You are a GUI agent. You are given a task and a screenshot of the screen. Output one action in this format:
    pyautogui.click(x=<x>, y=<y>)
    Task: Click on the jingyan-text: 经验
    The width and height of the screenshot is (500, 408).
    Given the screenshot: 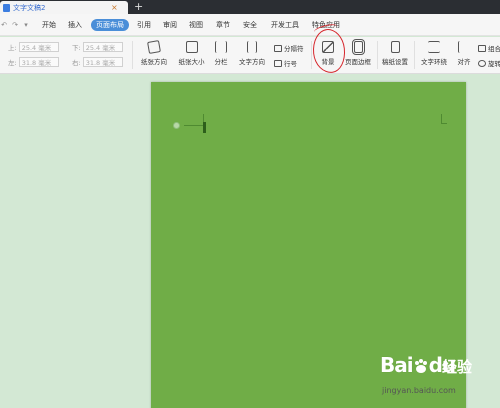 What is the action you would take?
    pyautogui.click(x=457, y=367)
    